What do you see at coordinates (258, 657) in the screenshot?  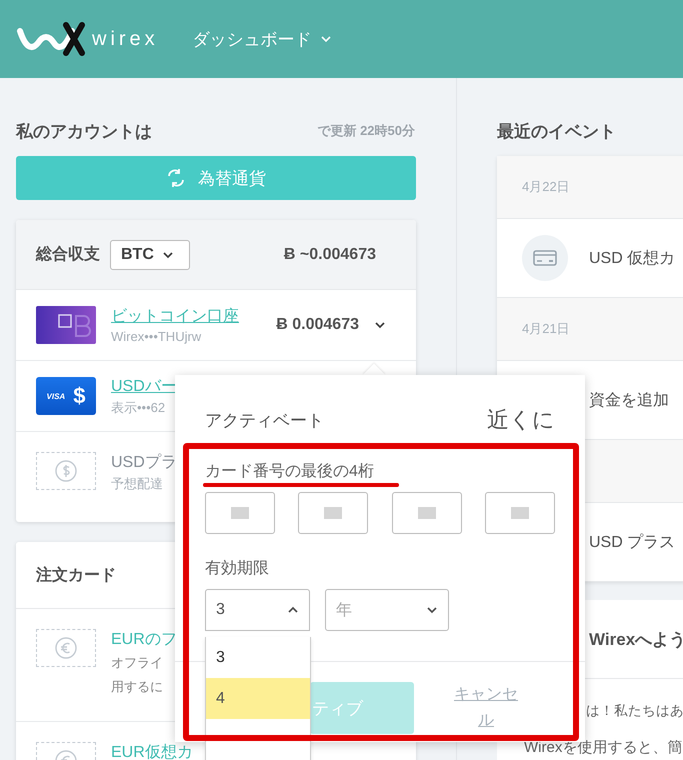 I see `month-option: 3` at bounding box center [258, 657].